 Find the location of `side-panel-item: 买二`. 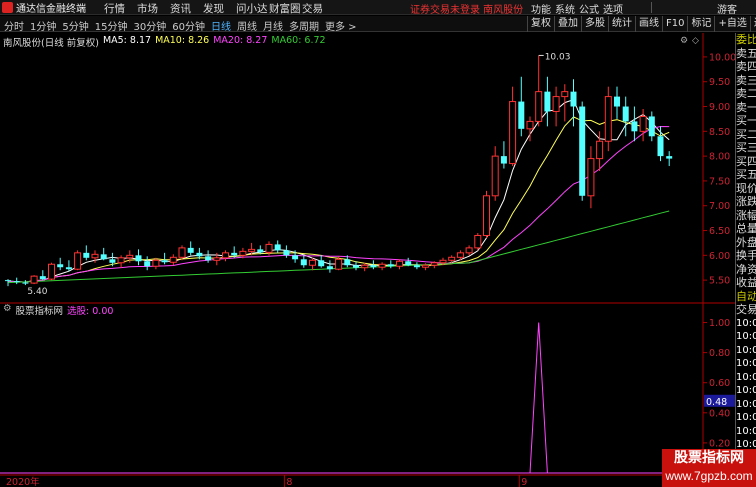

side-panel-item: 买二 is located at coordinates (746, 134).